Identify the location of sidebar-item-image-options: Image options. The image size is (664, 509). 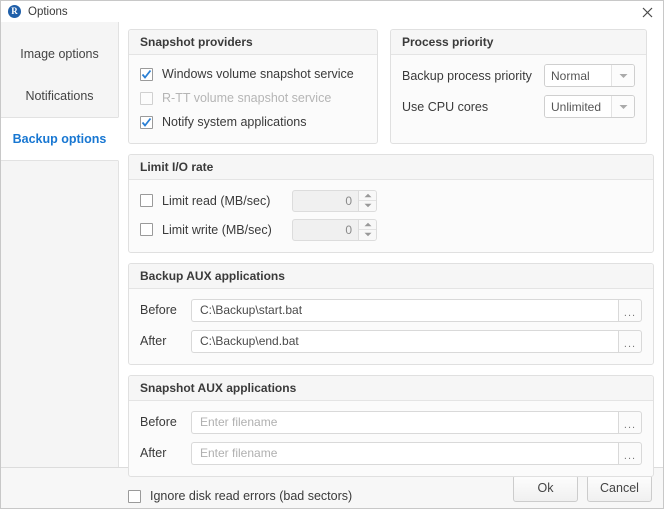
(59, 54).